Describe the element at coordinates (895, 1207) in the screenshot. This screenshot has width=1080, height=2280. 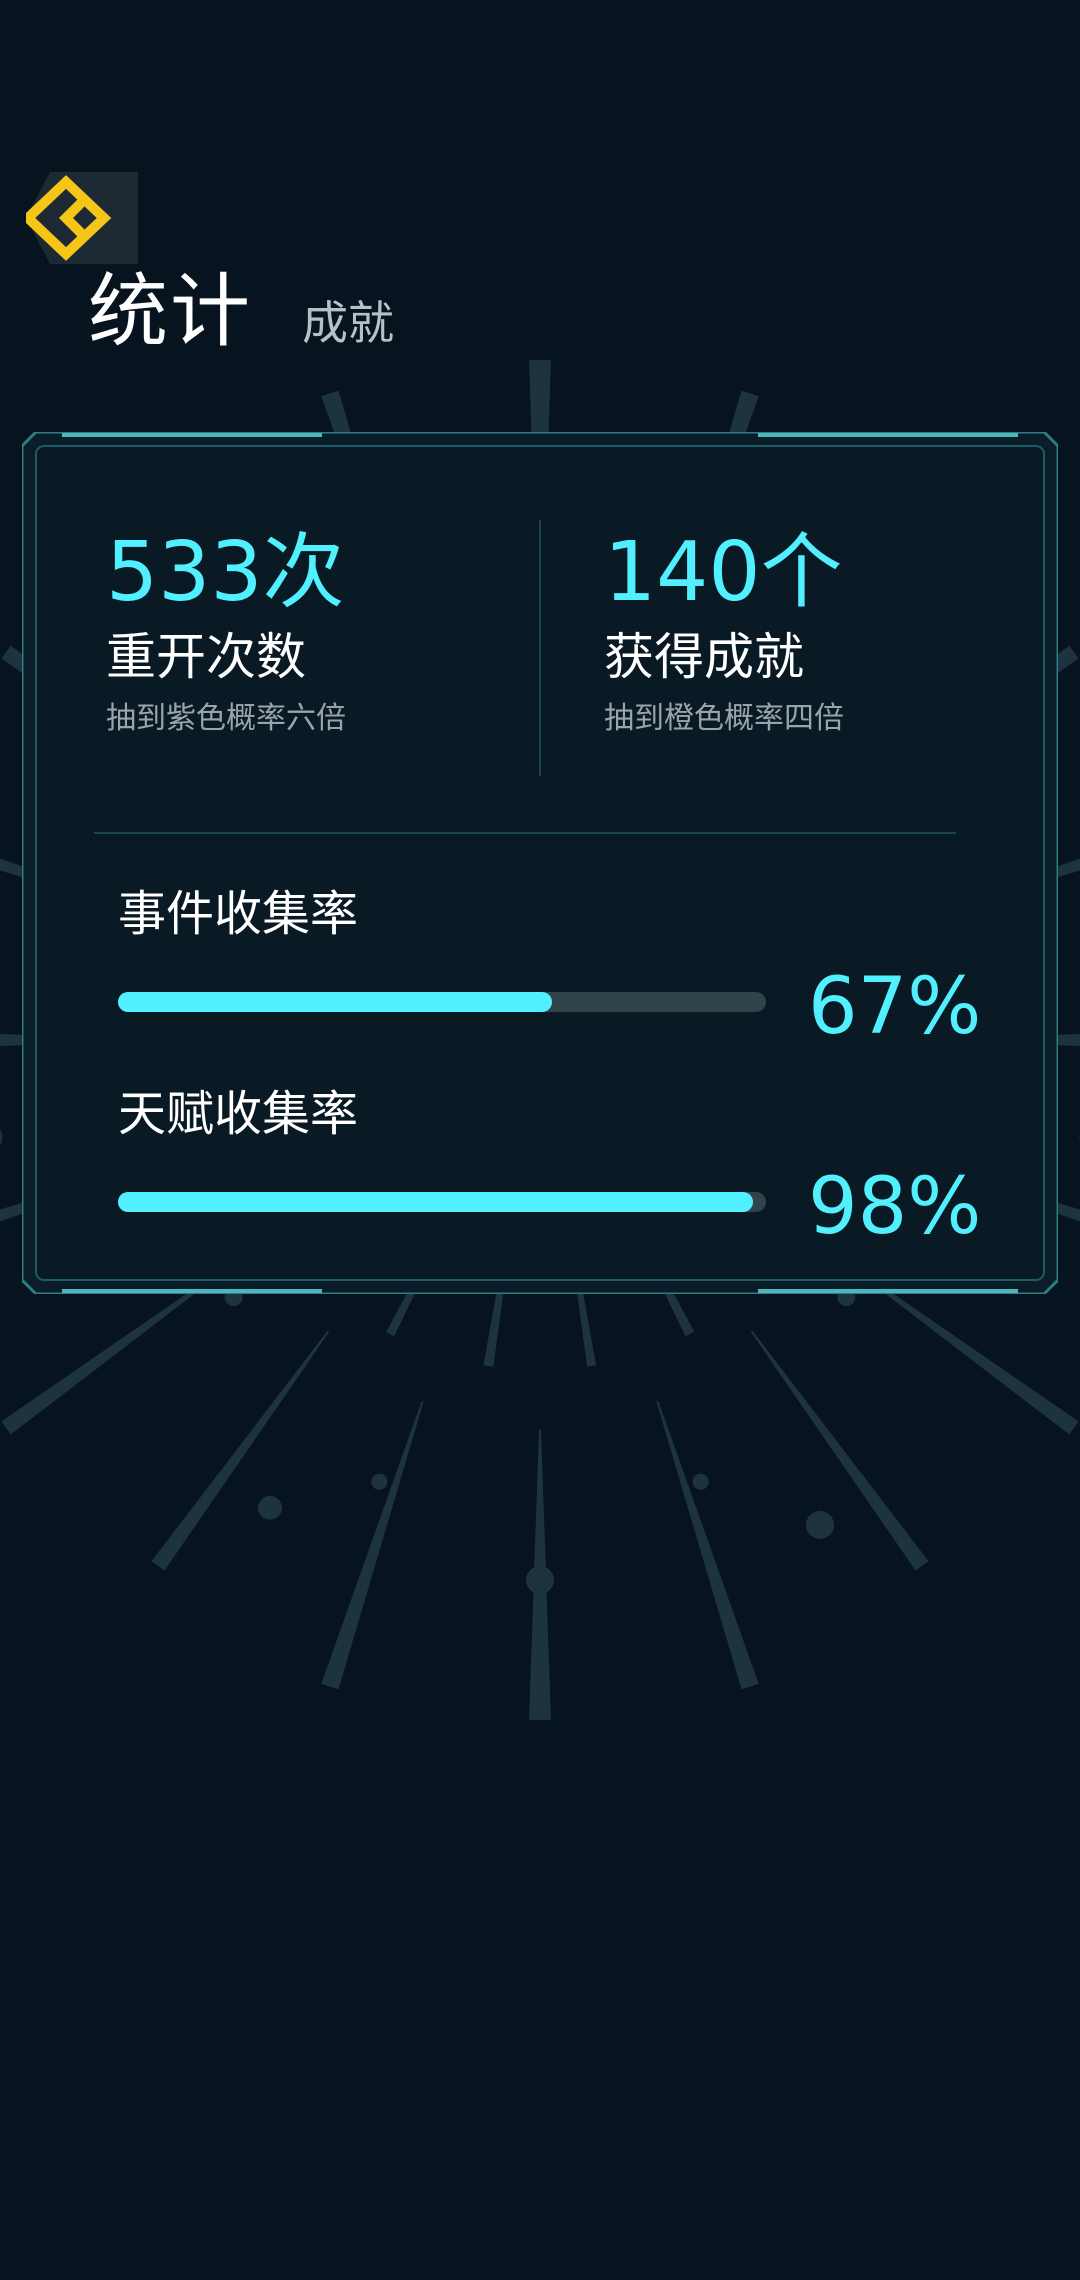
I see `talent-rate-percent: 98%` at that location.